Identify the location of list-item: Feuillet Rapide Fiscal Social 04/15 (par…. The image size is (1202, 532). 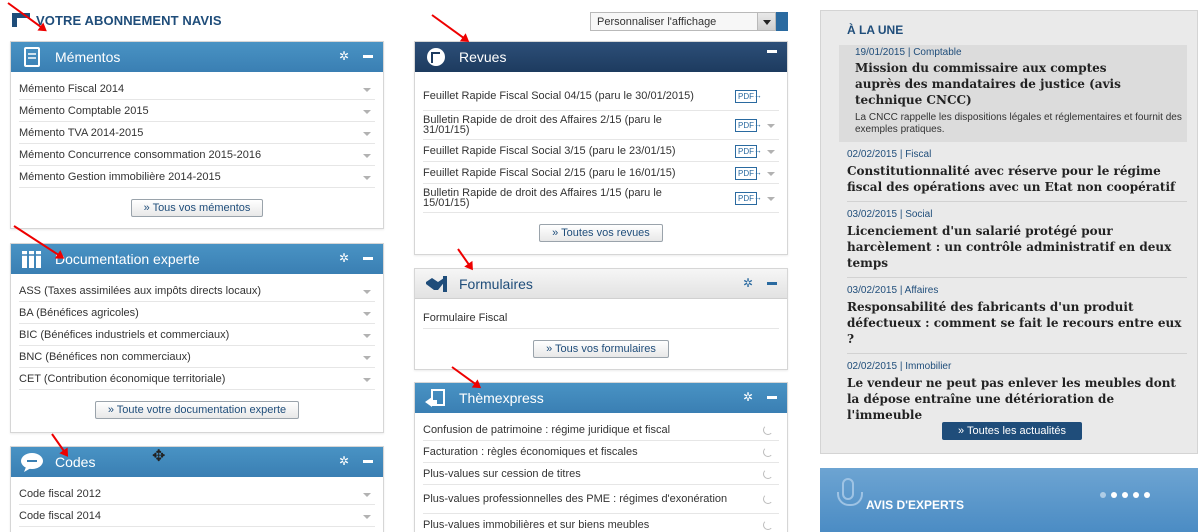
(601, 96).